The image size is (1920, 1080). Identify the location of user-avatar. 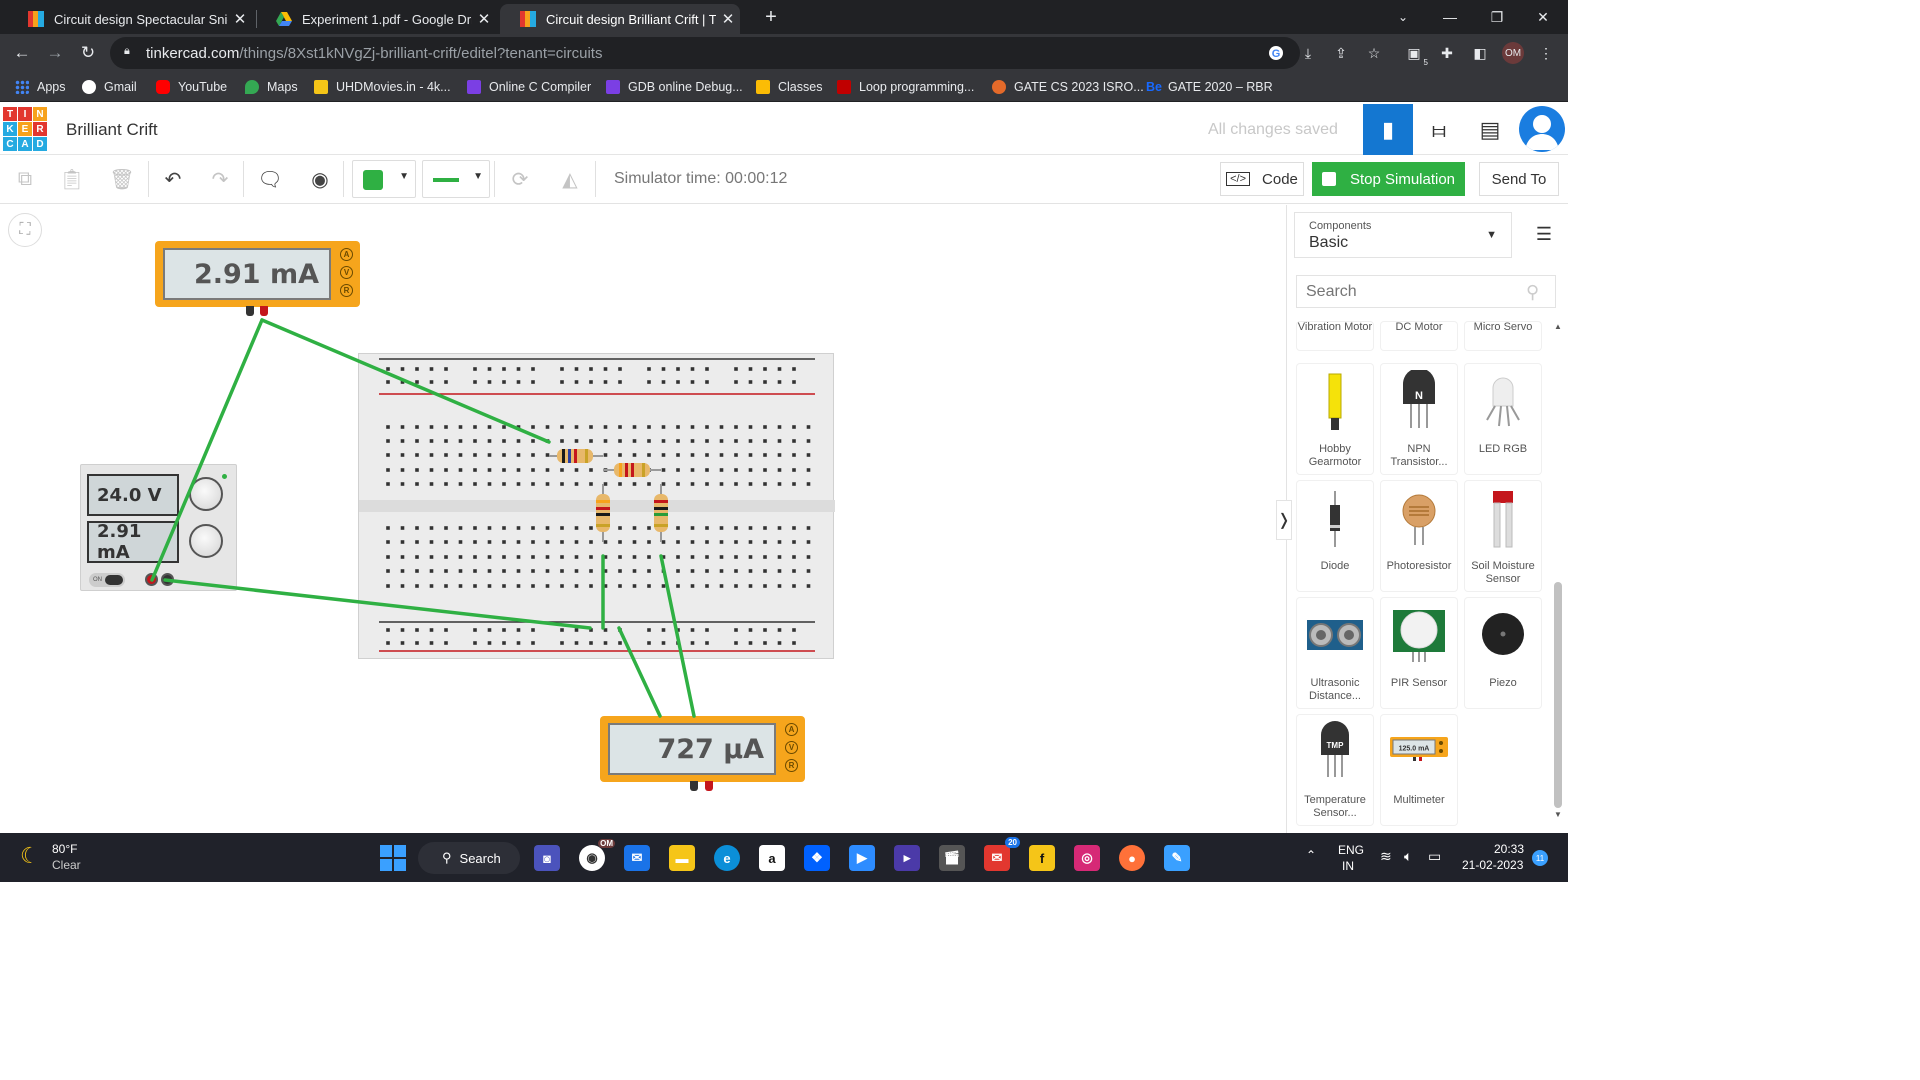
(1542, 129).